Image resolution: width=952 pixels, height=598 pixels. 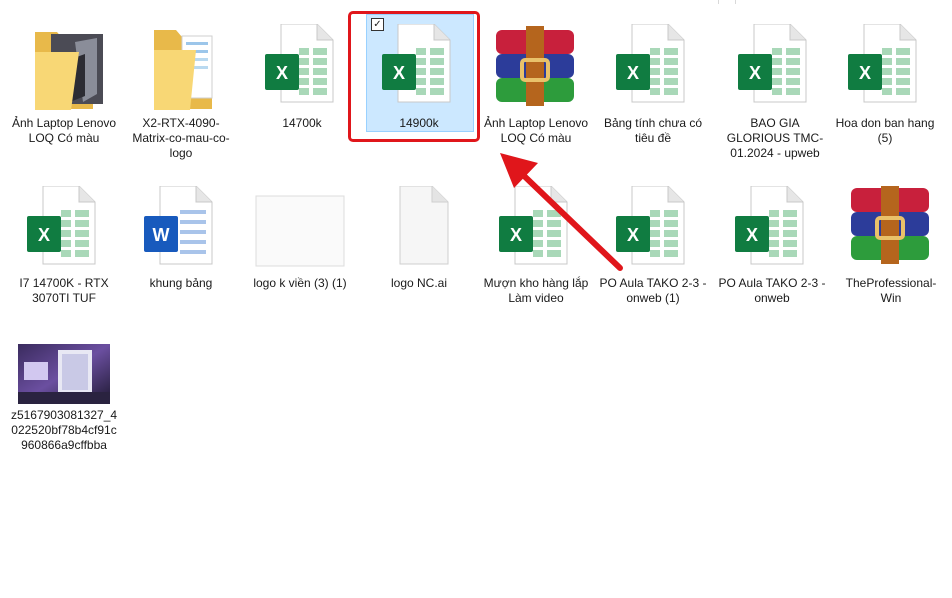 What do you see at coordinates (561, 212) in the screenshot?
I see `annotation-arrow` at bounding box center [561, 212].